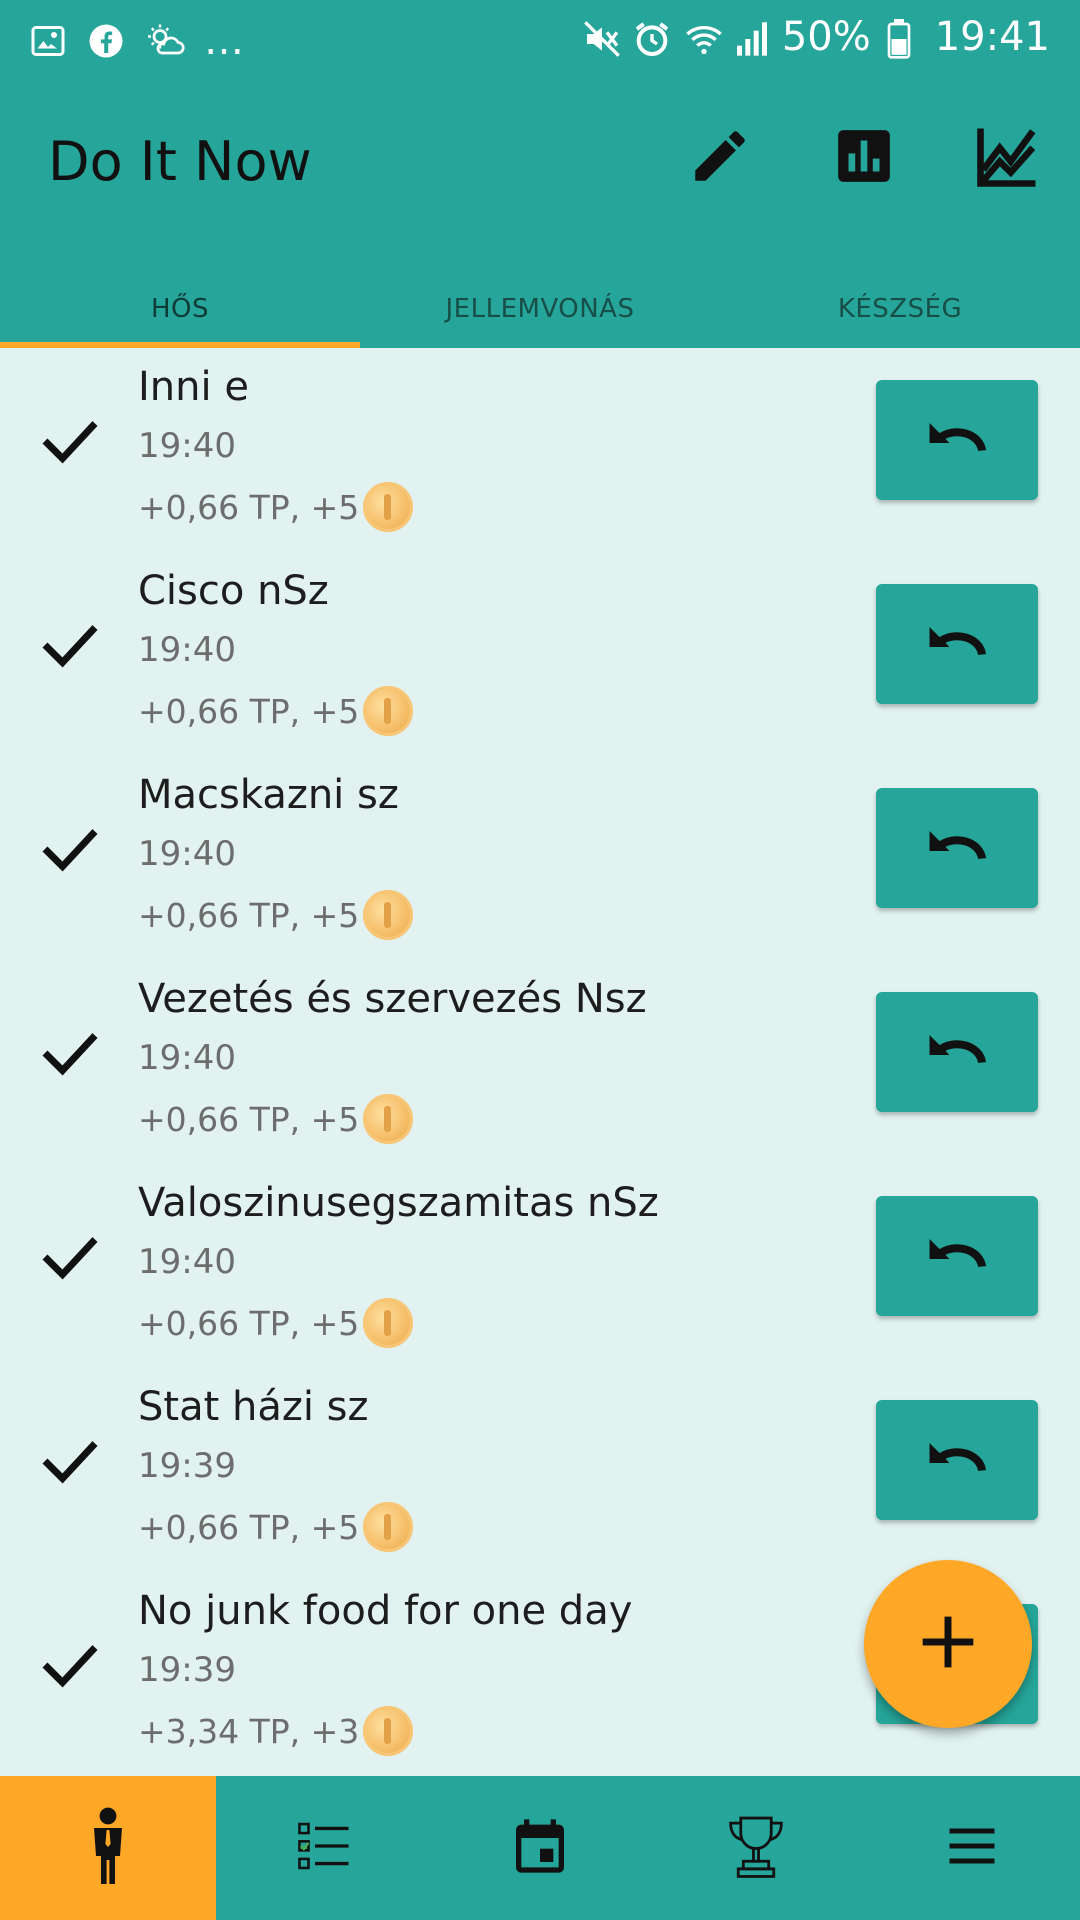 The height and width of the screenshot is (1920, 1080). I want to click on battery-percent: 50%, so click(826, 37).